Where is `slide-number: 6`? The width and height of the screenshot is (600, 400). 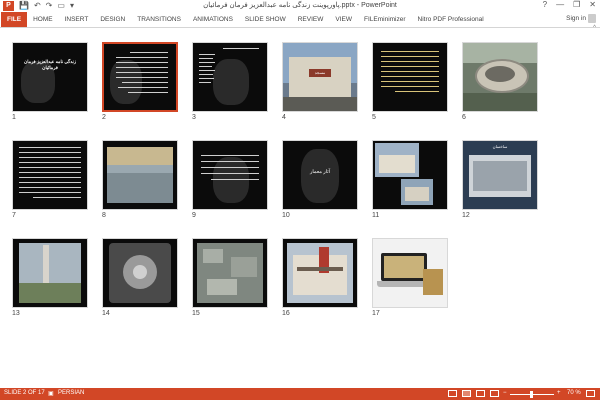 slide-number: 6 is located at coordinates (464, 117).